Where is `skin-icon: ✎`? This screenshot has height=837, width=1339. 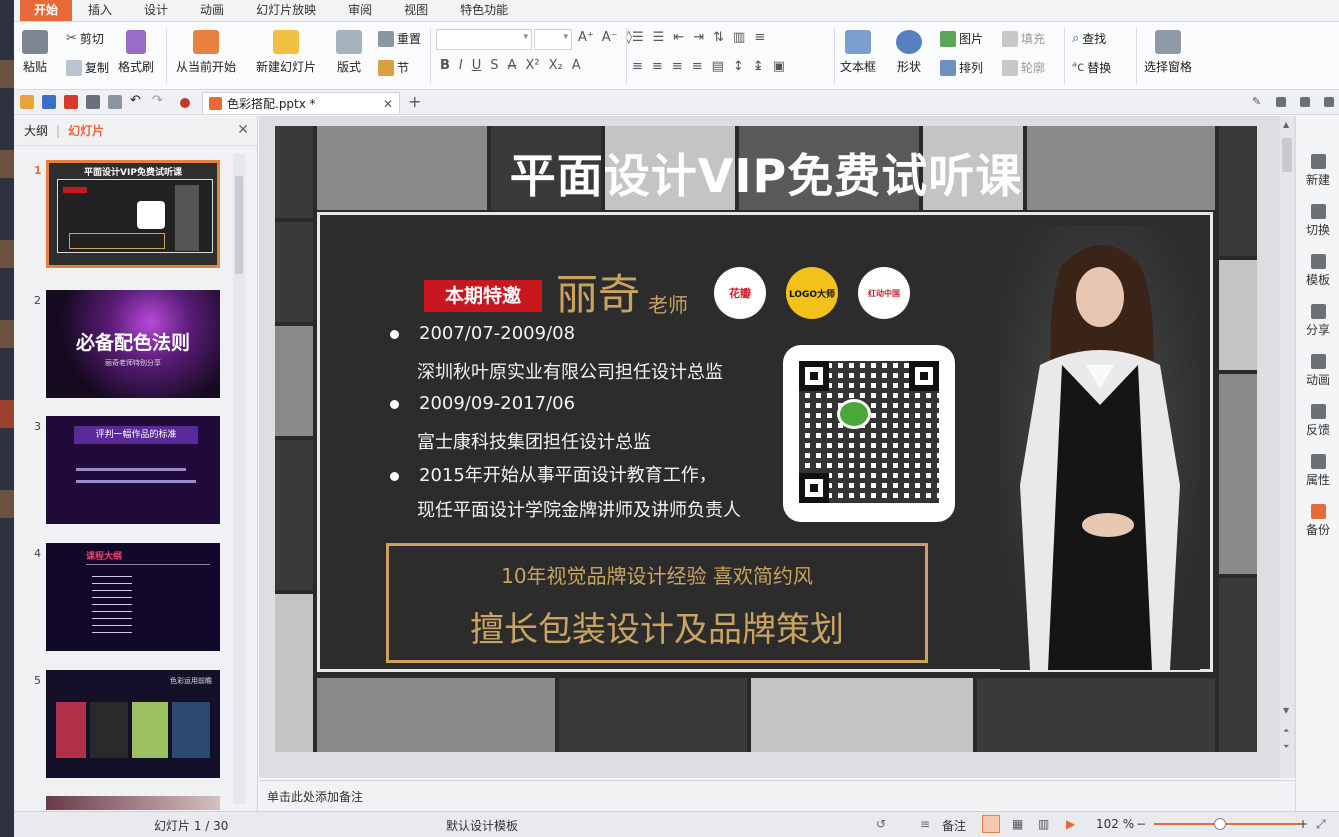
skin-icon: ✎ is located at coordinates (1259, 102).